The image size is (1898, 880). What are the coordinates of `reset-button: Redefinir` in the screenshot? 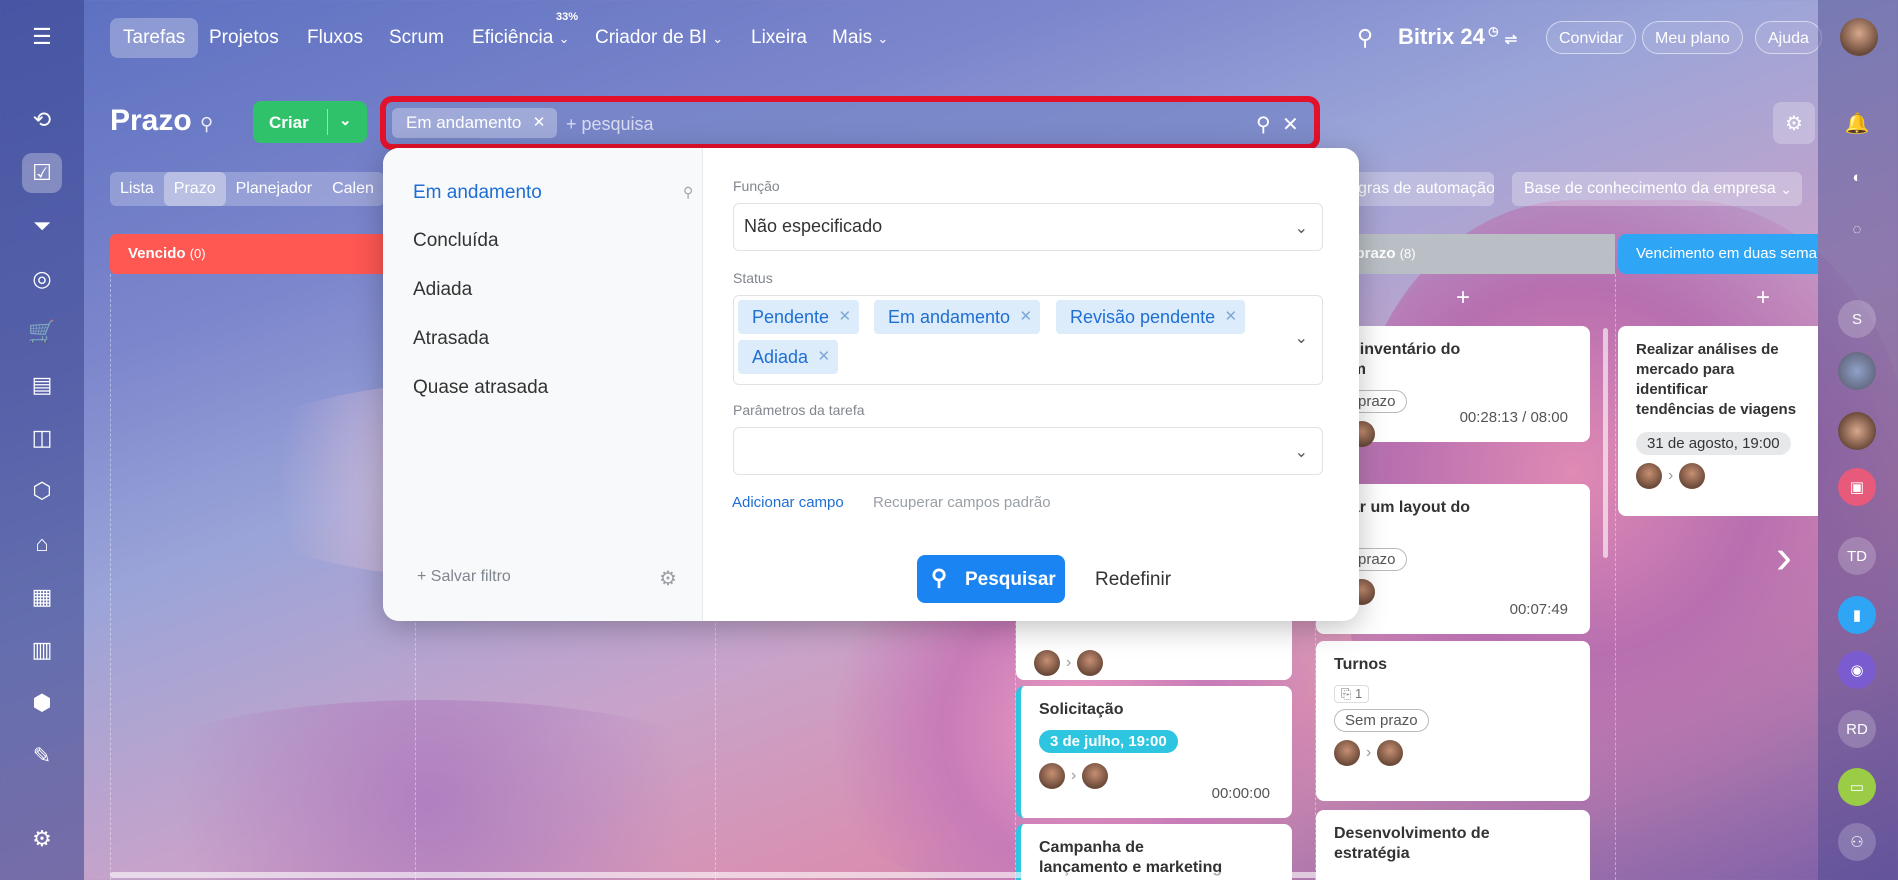 It's located at (1133, 580).